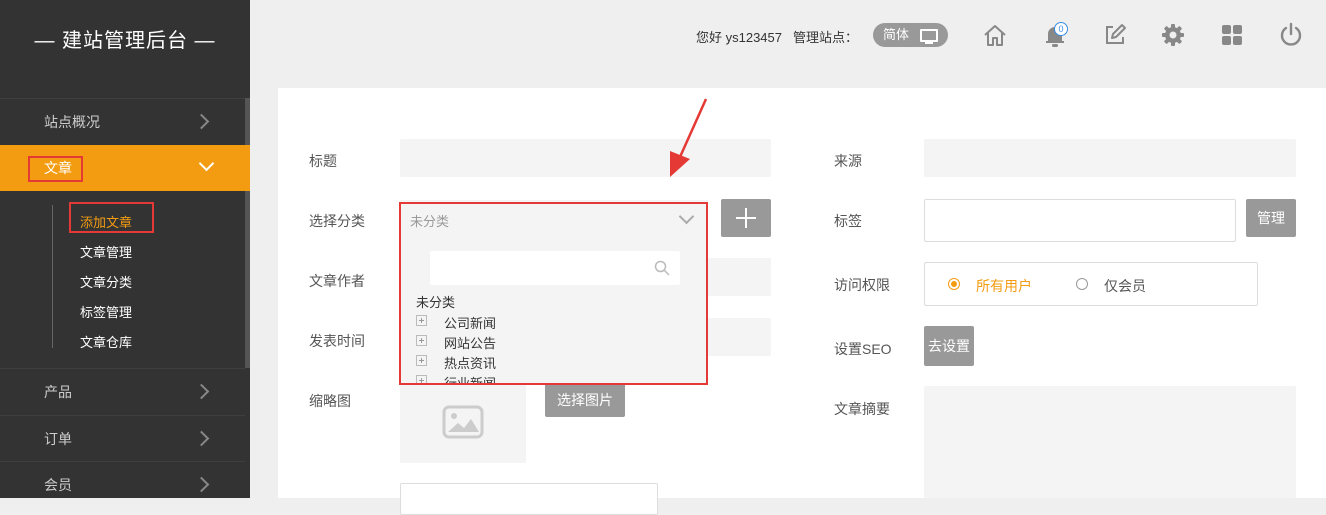 Image resolution: width=1326 pixels, height=515 pixels. What do you see at coordinates (1082, 284) in the screenshot?
I see `radio-members-only` at bounding box center [1082, 284].